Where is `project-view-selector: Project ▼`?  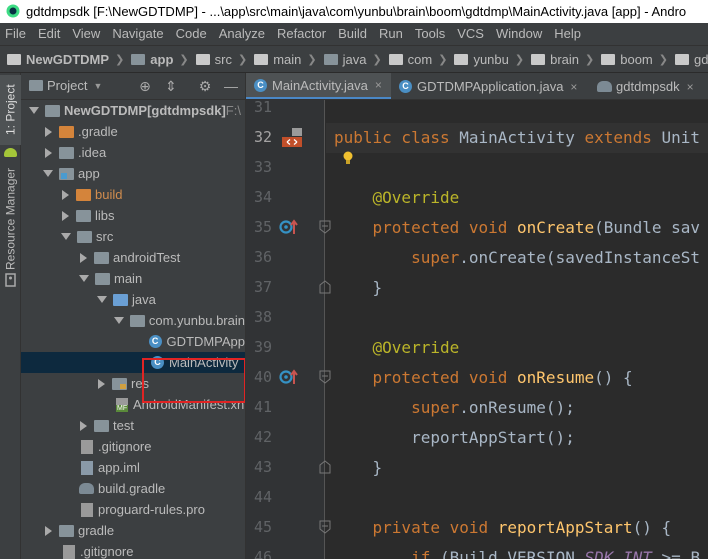
project-view-selector: Project ▼ is located at coordinates (65, 85).